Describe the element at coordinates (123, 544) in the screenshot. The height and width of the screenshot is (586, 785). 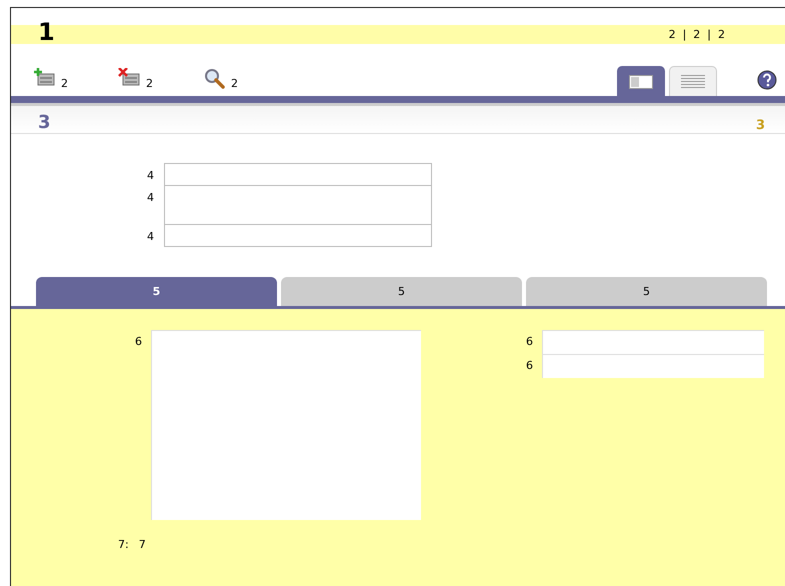
I see `footer-label: 7:` at that location.